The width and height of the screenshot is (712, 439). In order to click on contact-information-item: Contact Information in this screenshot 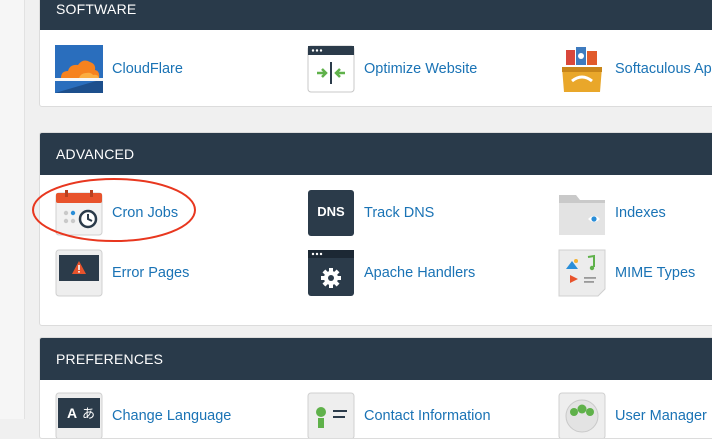, I will do `click(399, 415)`.